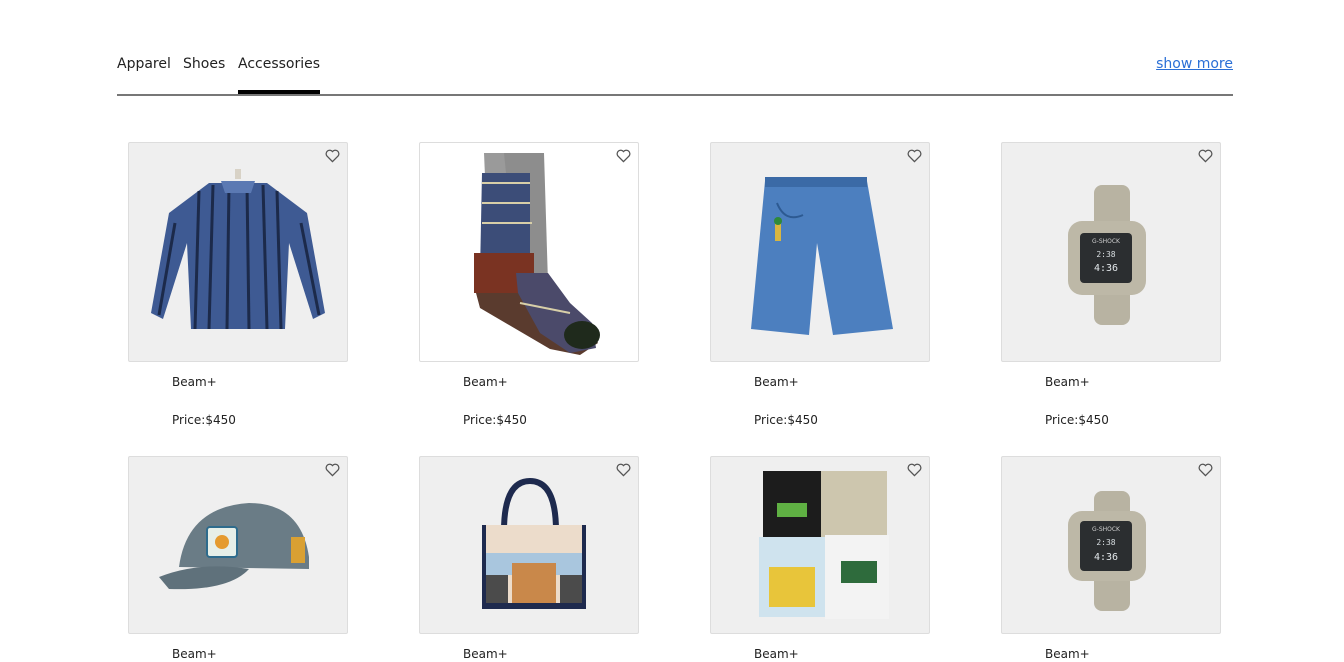 This screenshot has width=1344, height=662. Describe the element at coordinates (144, 74) in the screenshot. I see `tab-apparel: Apparel` at that location.